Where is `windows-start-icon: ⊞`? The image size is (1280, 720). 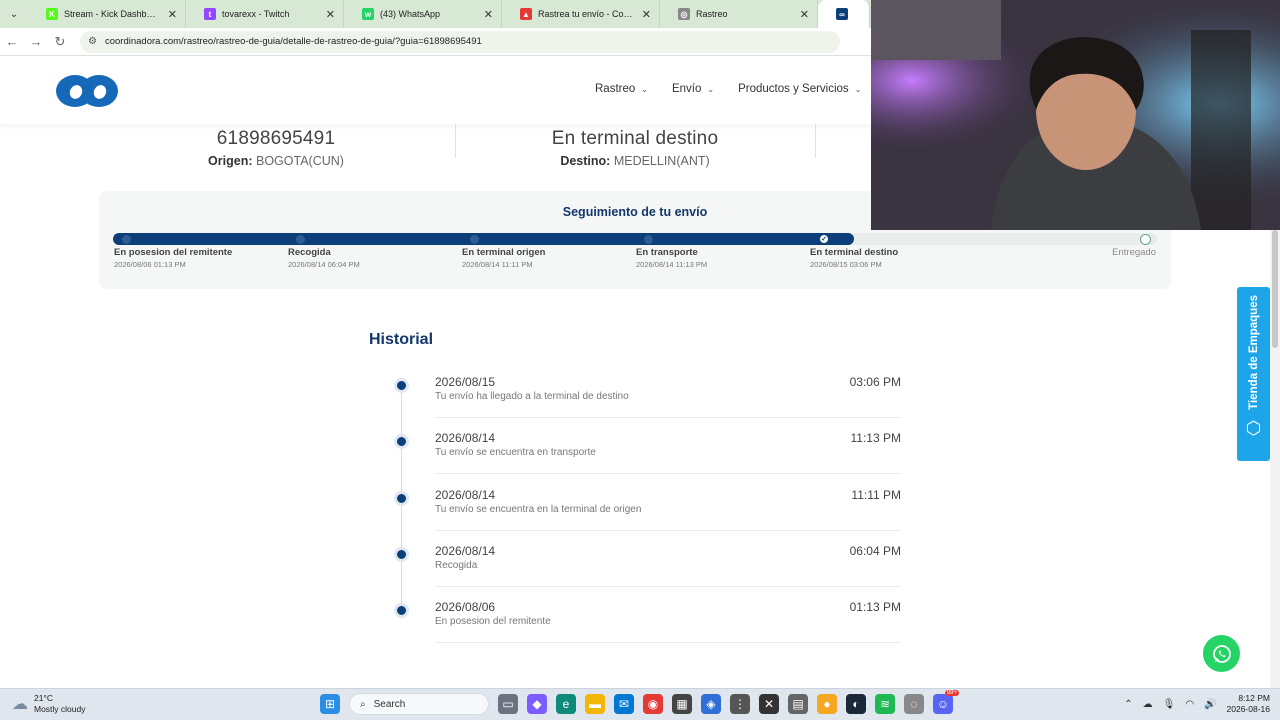
windows-start-icon: ⊞ is located at coordinates (330, 704).